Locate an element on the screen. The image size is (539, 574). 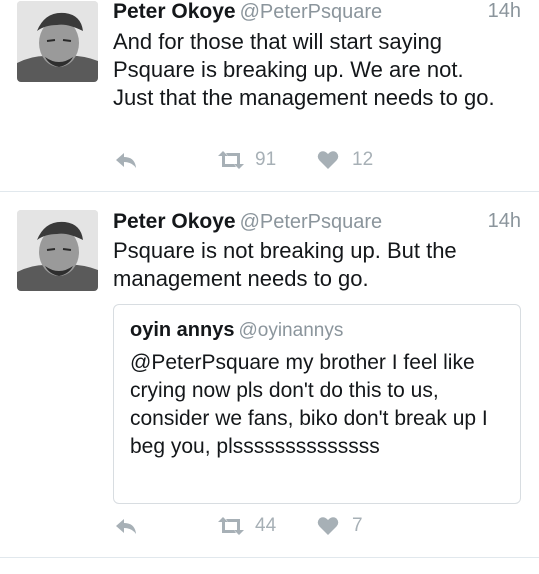
retweet-button: 44 is located at coordinates (246, 526).